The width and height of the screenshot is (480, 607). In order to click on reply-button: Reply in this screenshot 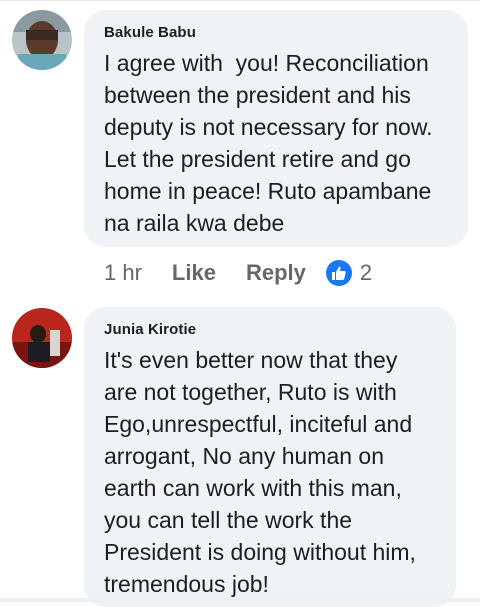, I will do `click(276, 273)`.